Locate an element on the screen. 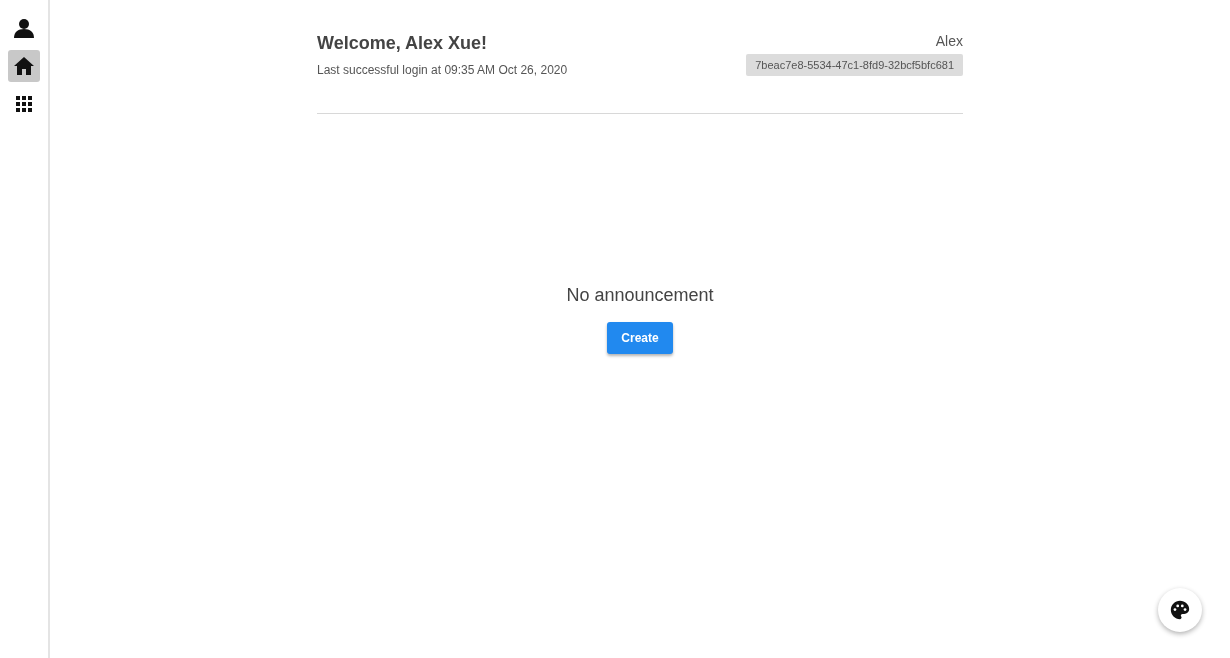 This screenshot has height=658, width=1230. empty-message: No announcement is located at coordinates (640, 295).